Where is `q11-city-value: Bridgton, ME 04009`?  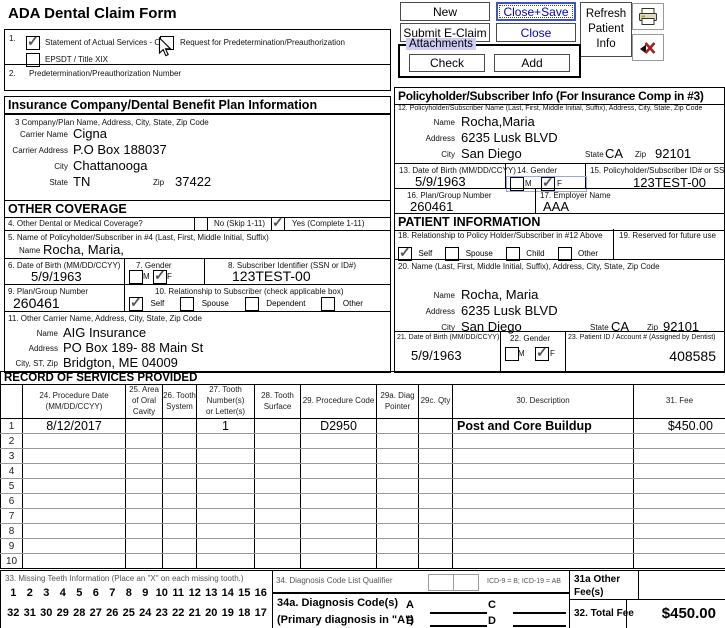 q11-city-value: Bridgton, ME 04009 is located at coordinates (120, 362).